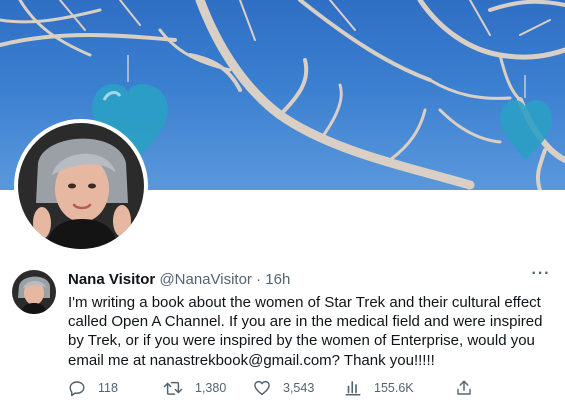 This screenshot has height=407, width=565. I want to click on tweet-author-avatar, so click(34, 292).